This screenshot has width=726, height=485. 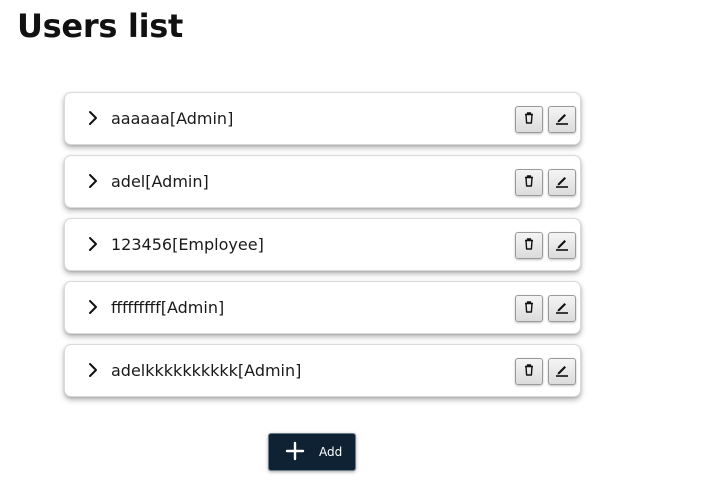 I want to click on user-row: adelkkkkkkkkkk[Admin], so click(x=322, y=370).